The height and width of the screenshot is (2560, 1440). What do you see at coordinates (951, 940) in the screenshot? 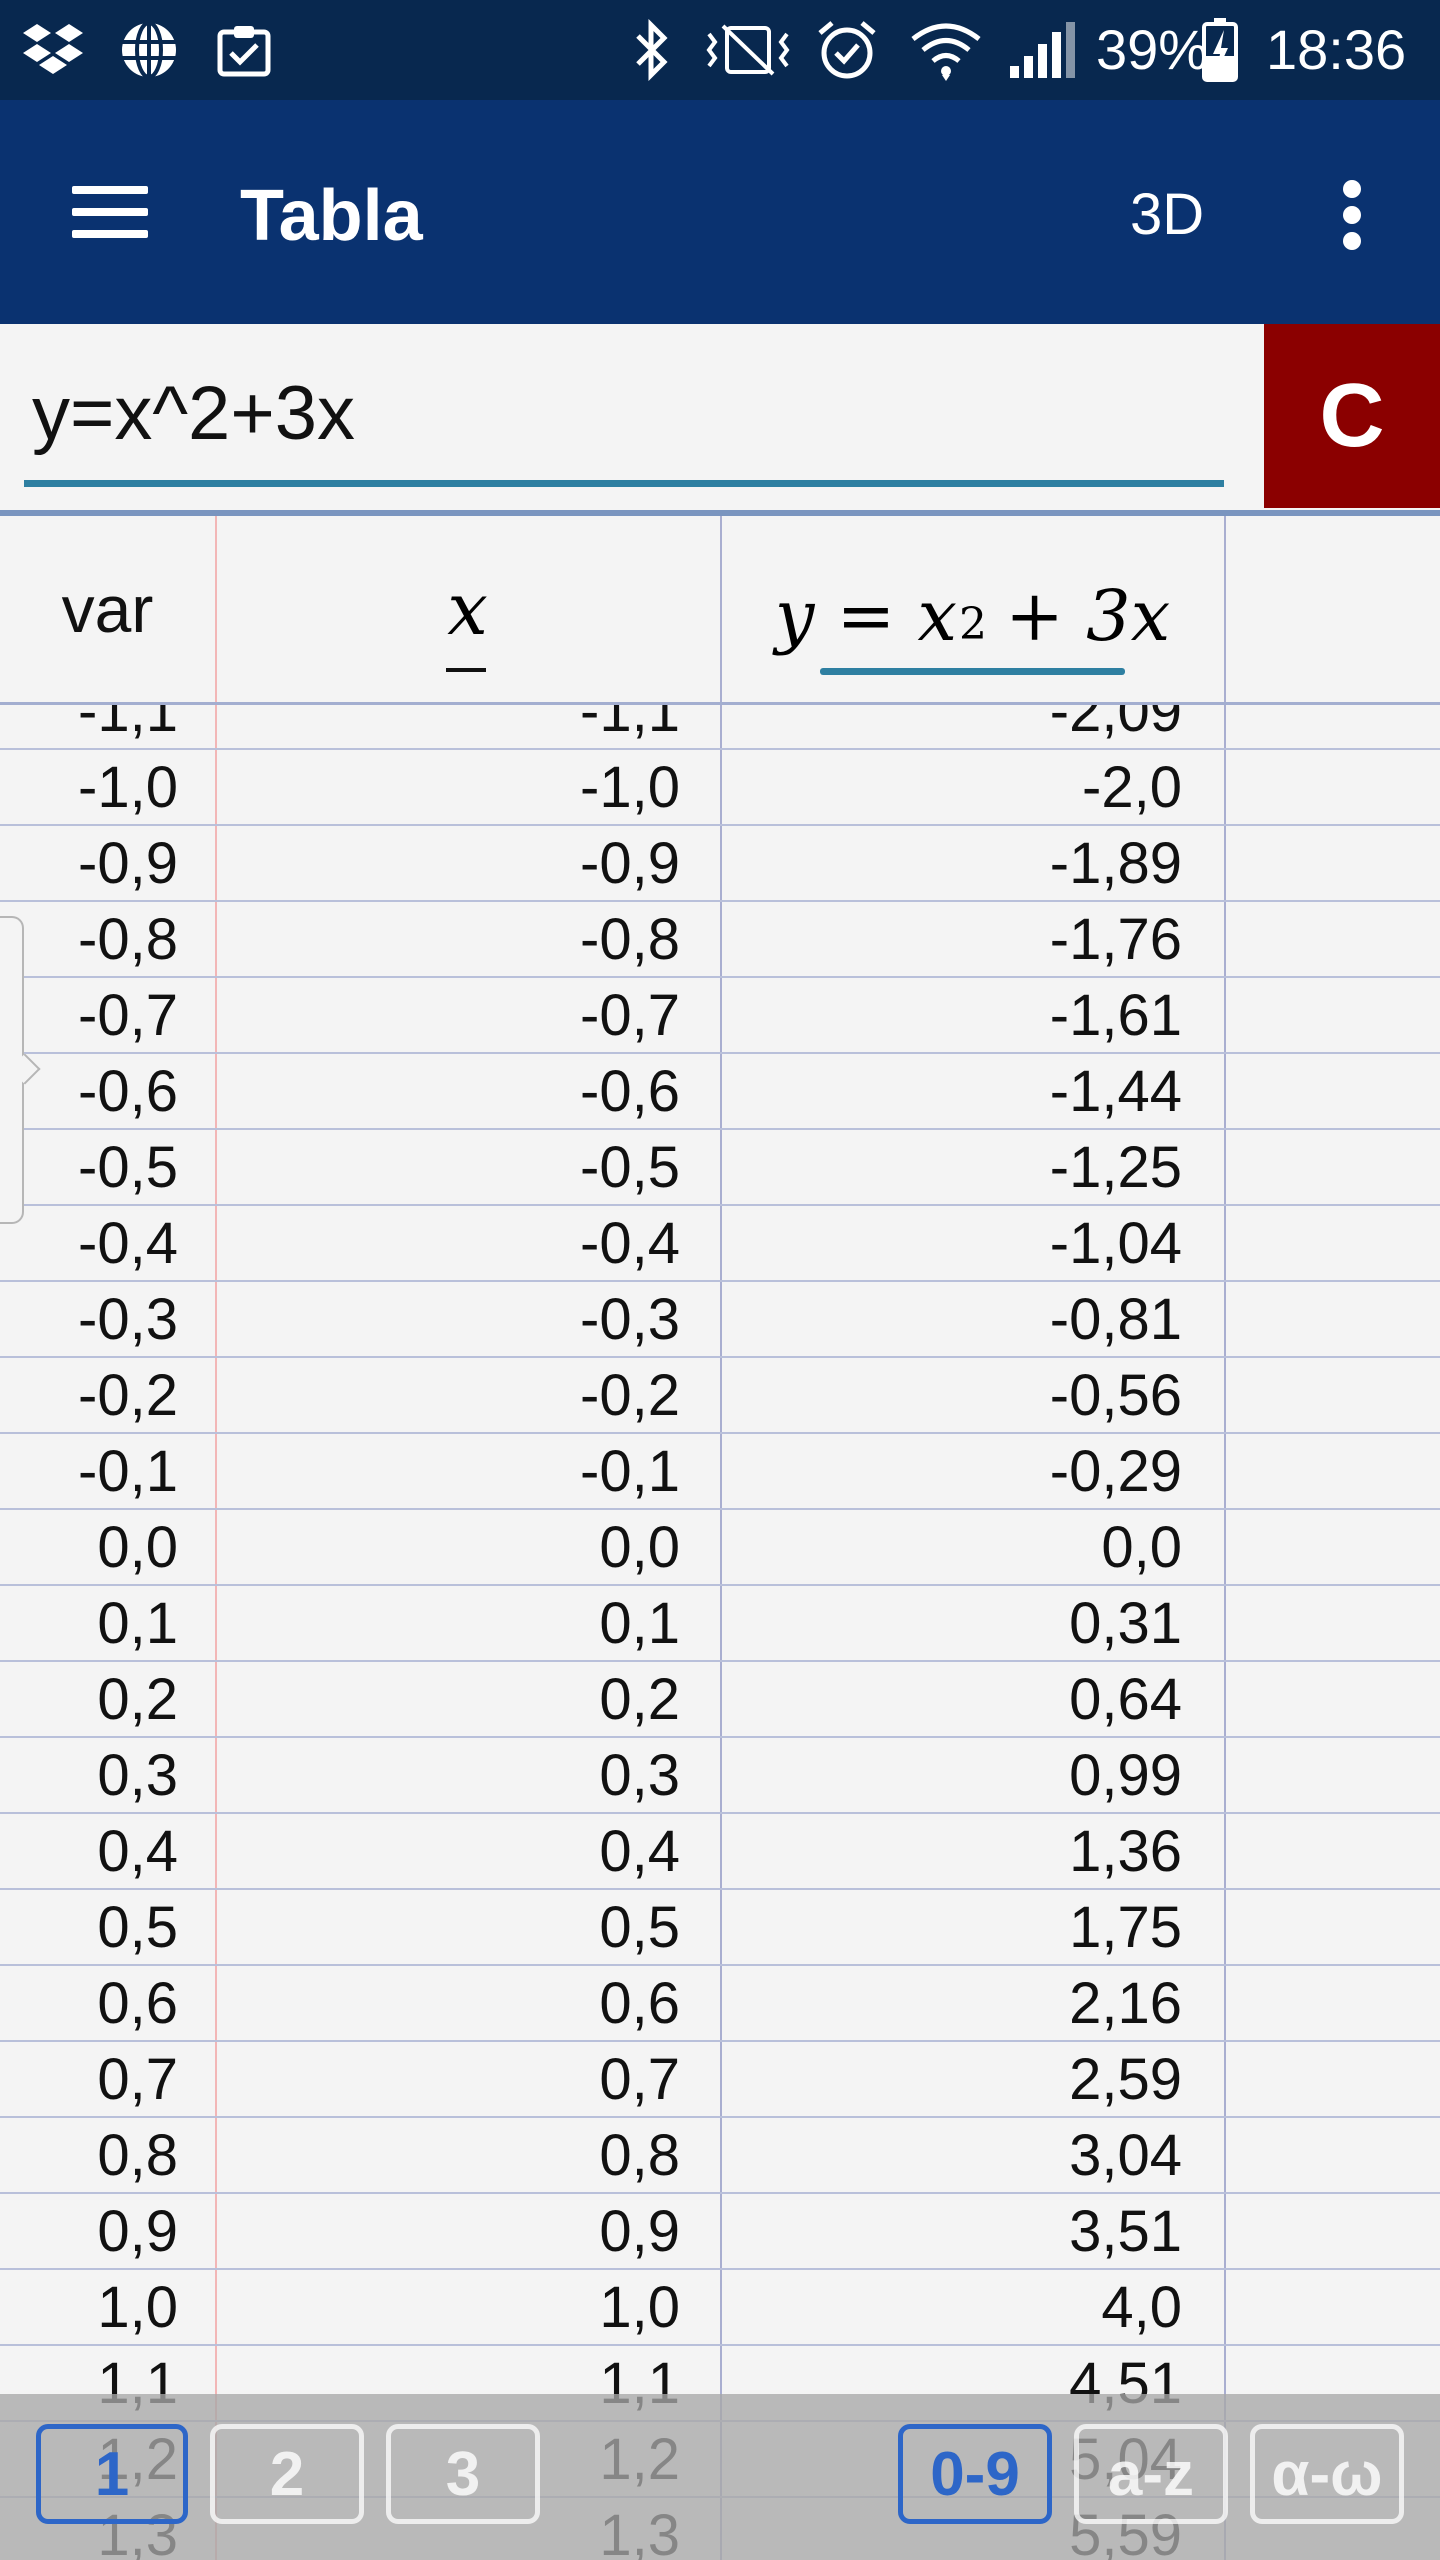
I see `cell-y: -1,76` at bounding box center [951, 940].